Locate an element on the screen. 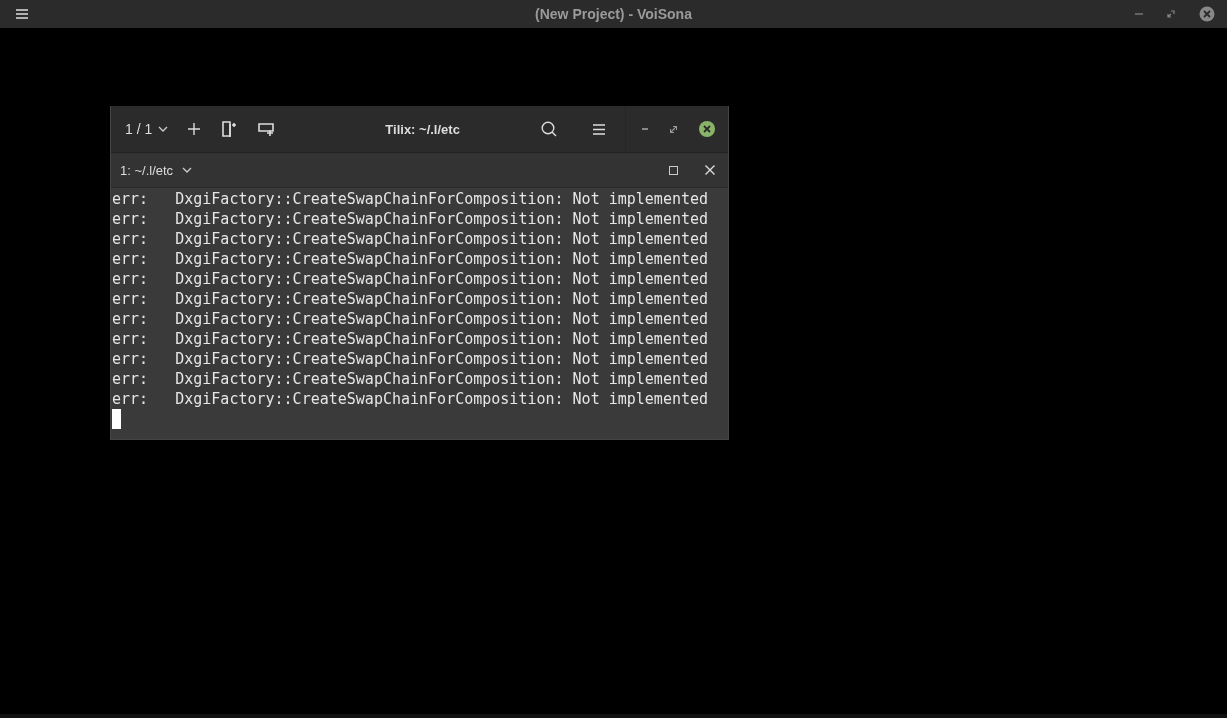 The height and width of the screenshot is (718, 1227). maximize-icon is located at coordinates (673, 170).